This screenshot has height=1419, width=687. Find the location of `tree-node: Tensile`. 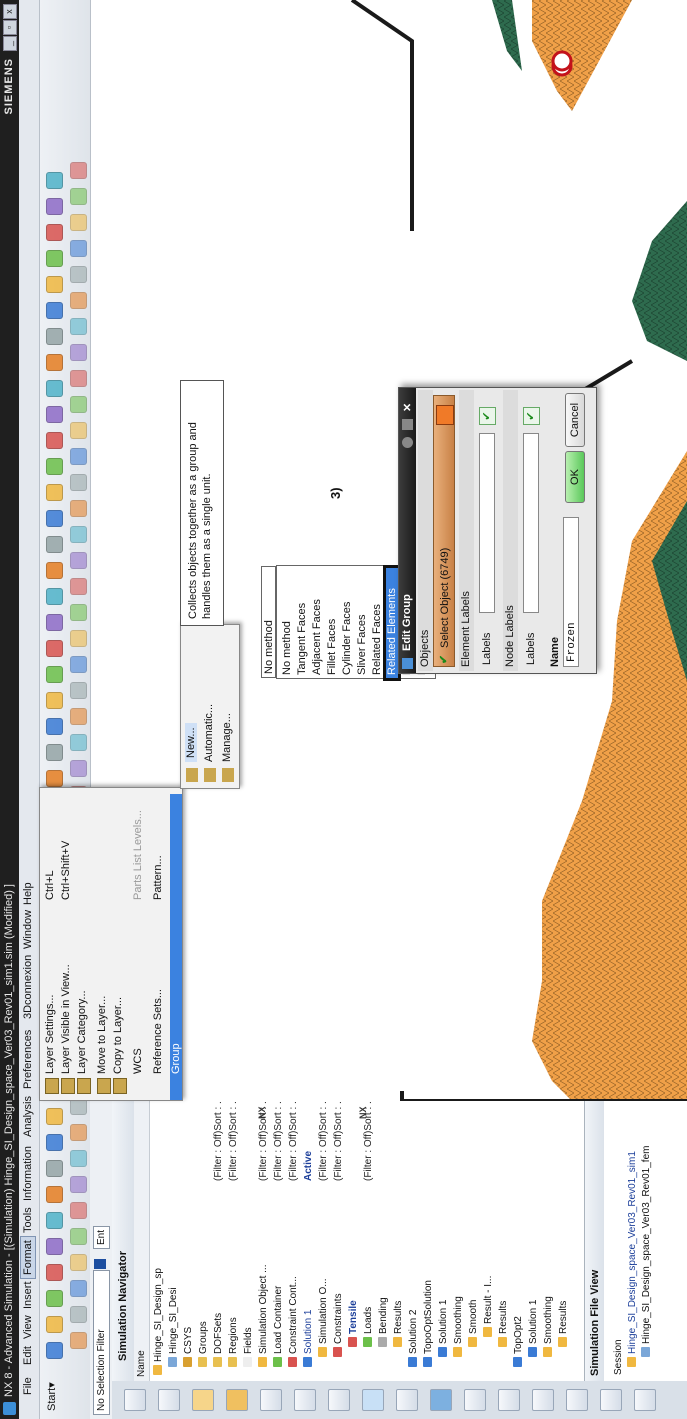

tree-node: Tensile is located at coordinates (354, 1323).